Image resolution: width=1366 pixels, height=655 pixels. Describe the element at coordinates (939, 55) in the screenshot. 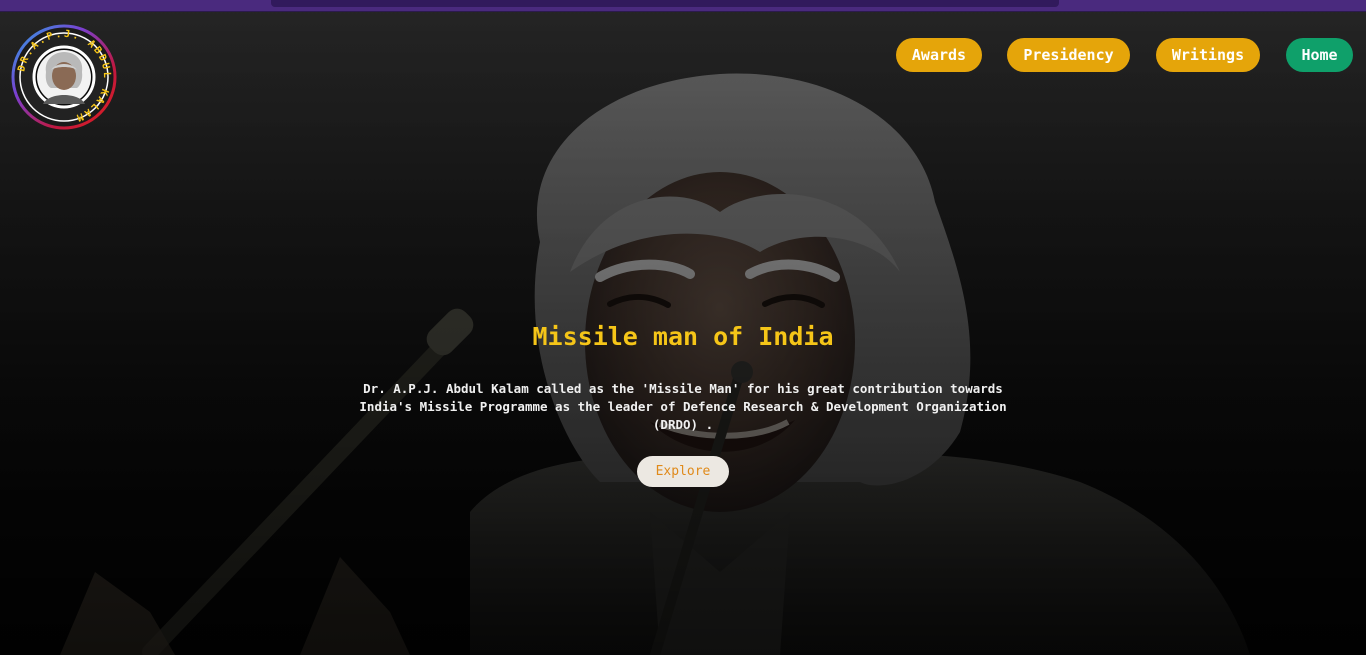

I see `nav-awards-button: Awards` at that location.